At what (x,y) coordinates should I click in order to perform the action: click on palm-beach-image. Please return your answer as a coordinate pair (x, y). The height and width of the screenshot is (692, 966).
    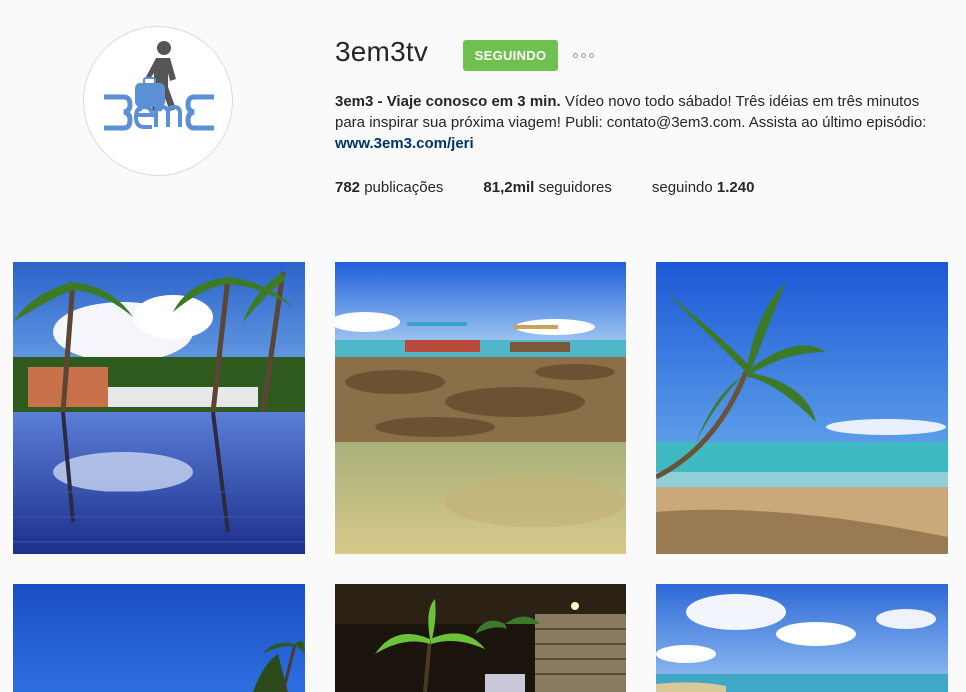
    Looking at the image, I should click on (802, 408).